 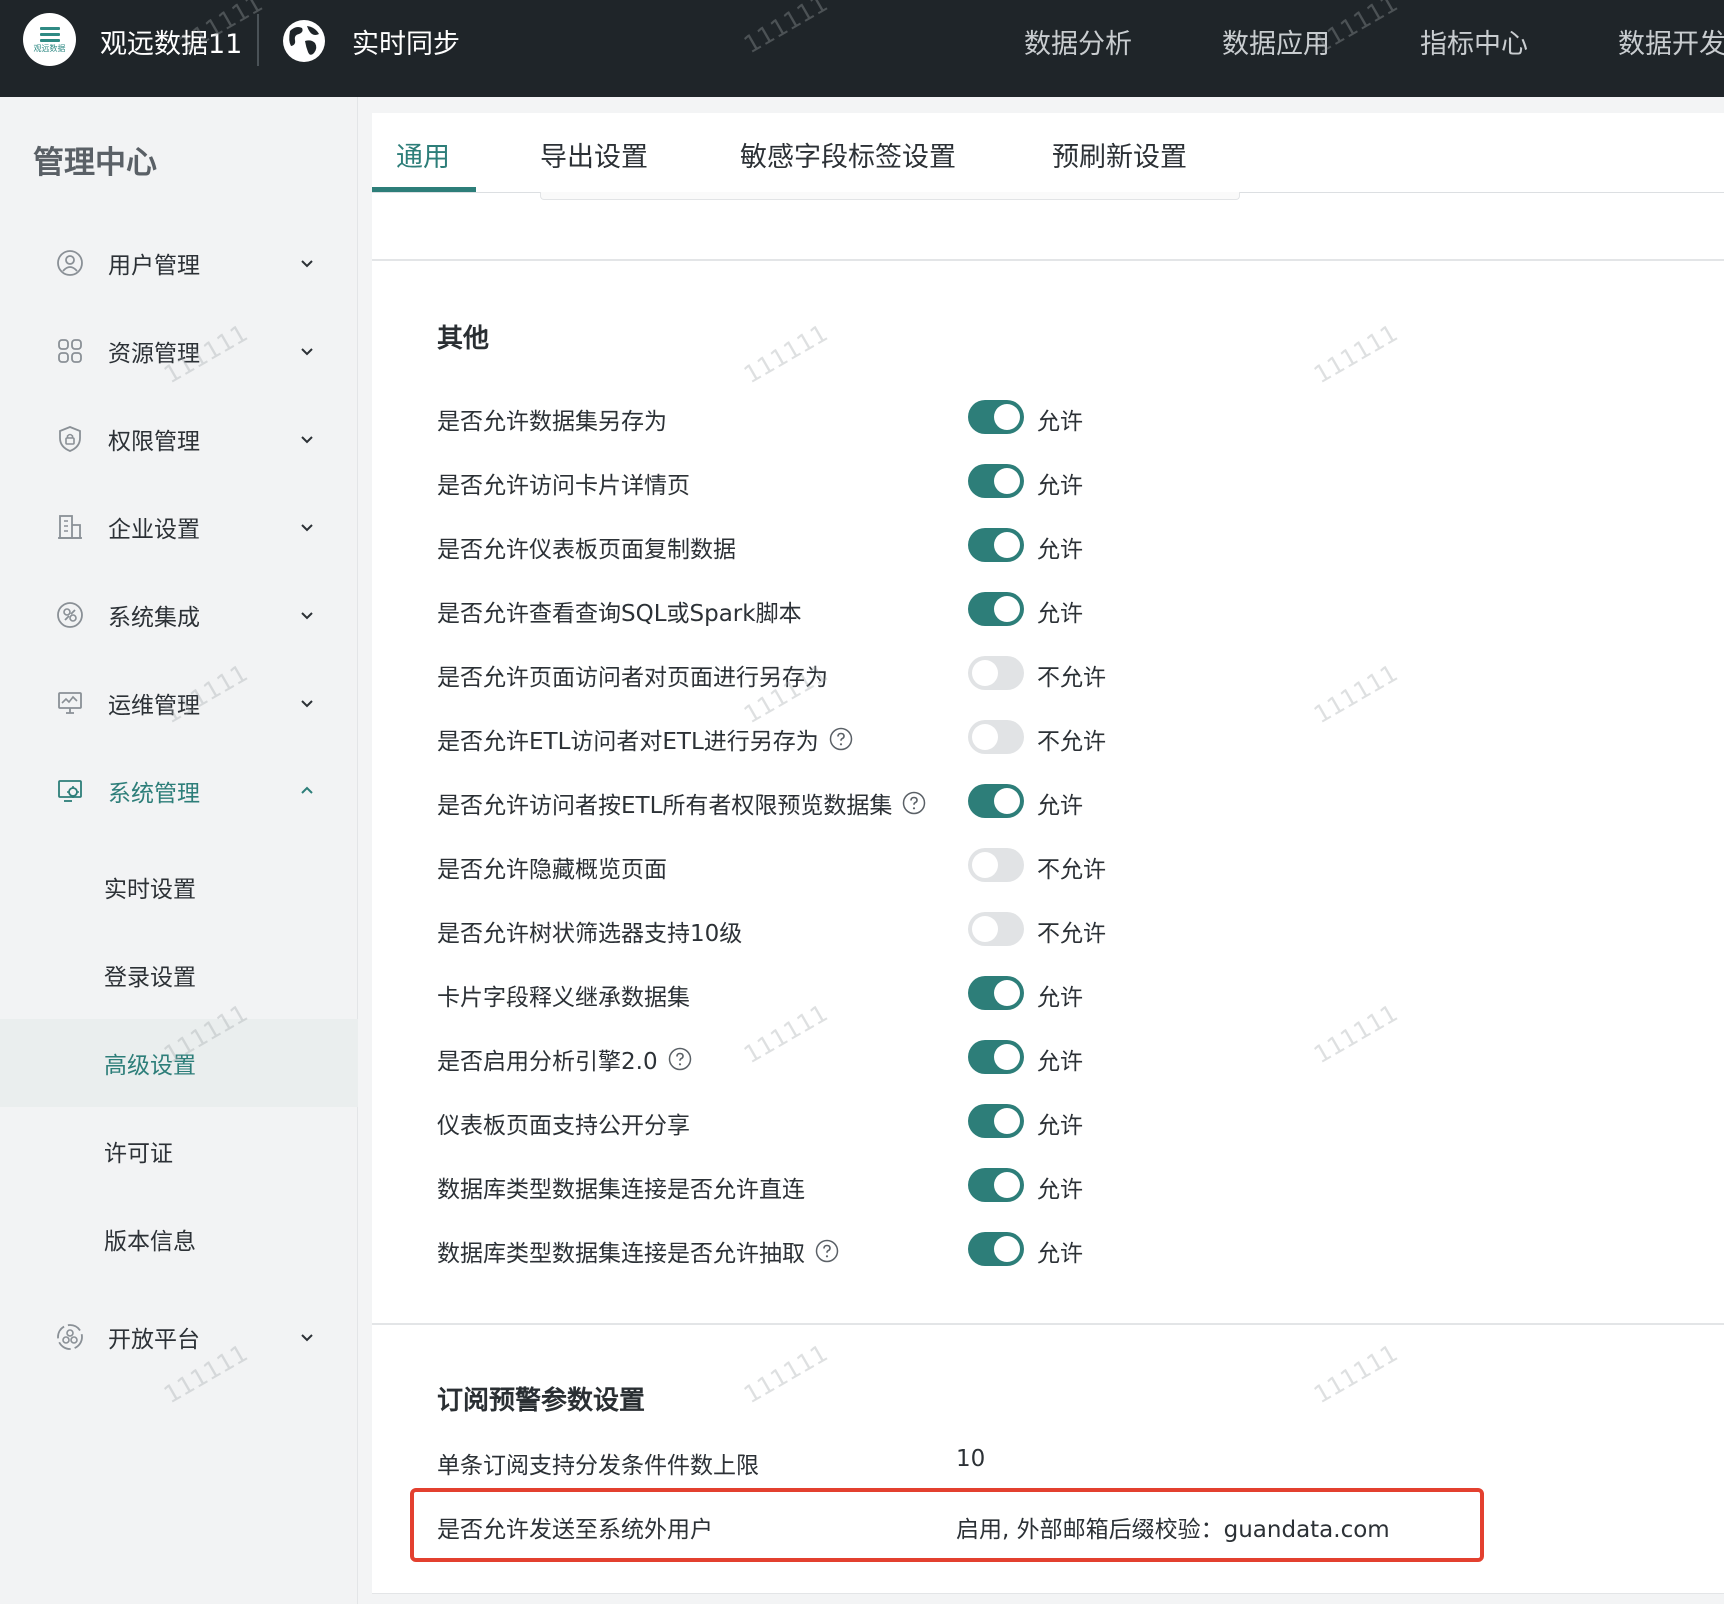 I want to click on scroll-shadow, so click(x=890, y=196).